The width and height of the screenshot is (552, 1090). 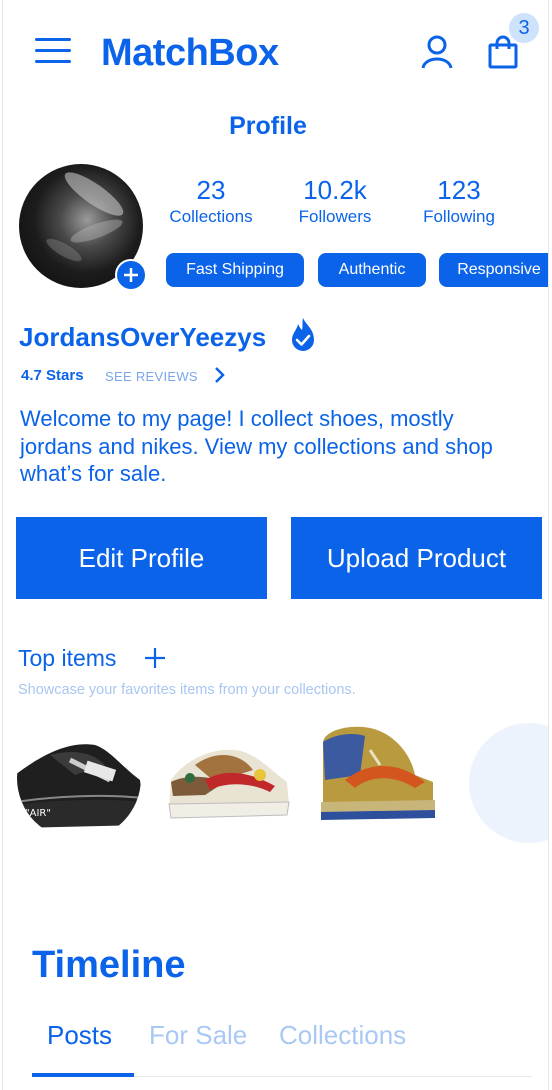 What do you see at coordinates (235, 270) in the screenshot?
I see `tag-fast-shipping: Fast Shipping` at bounding box center [235, 270].